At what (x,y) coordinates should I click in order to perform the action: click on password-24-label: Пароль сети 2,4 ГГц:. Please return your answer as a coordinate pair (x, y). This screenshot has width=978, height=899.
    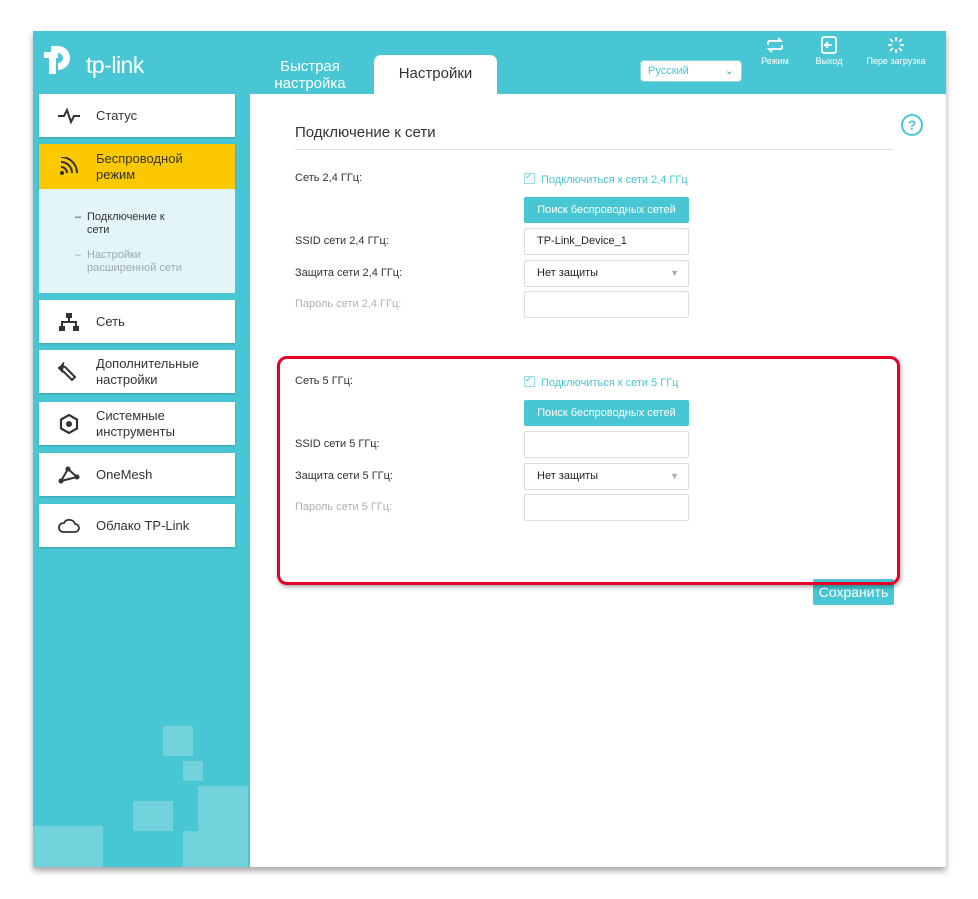
    Looking at the image, I should click on (348, 304).